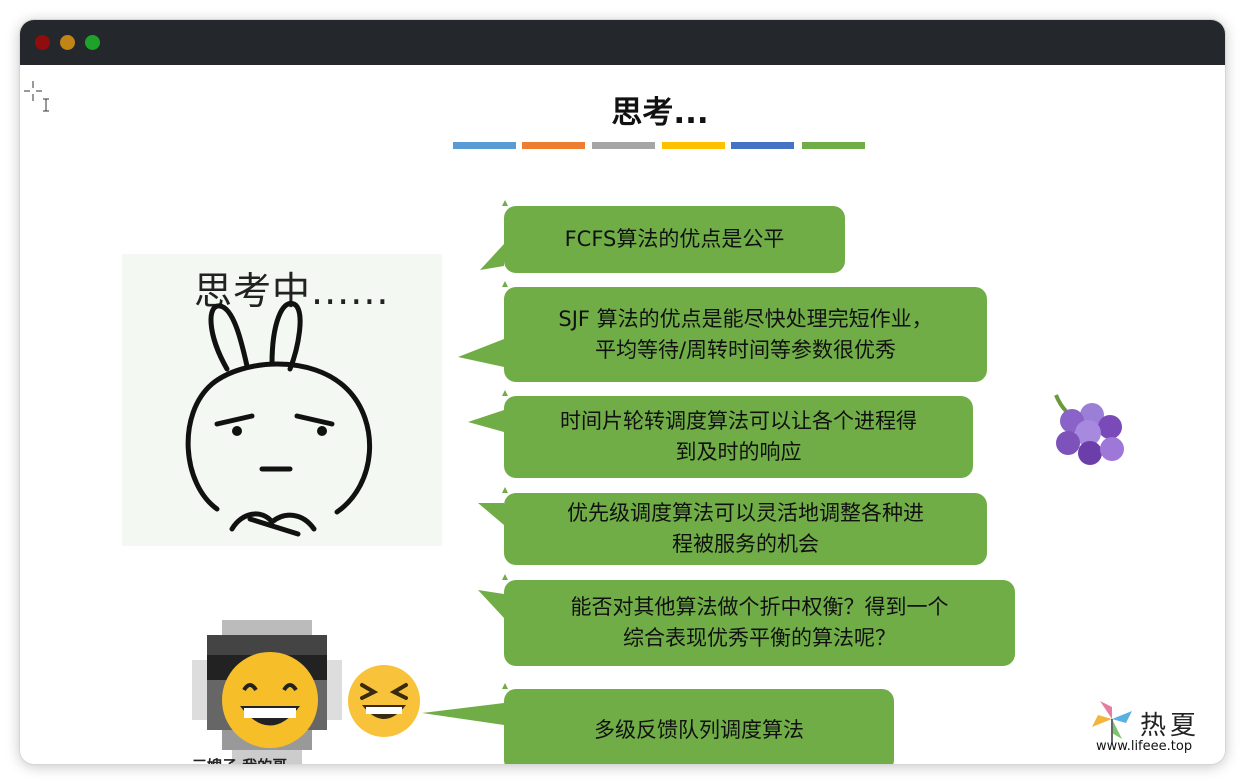 This screenshot has width=1245, height=784. I want to click on watermark-brand: 热夏, so click(1170, 726).